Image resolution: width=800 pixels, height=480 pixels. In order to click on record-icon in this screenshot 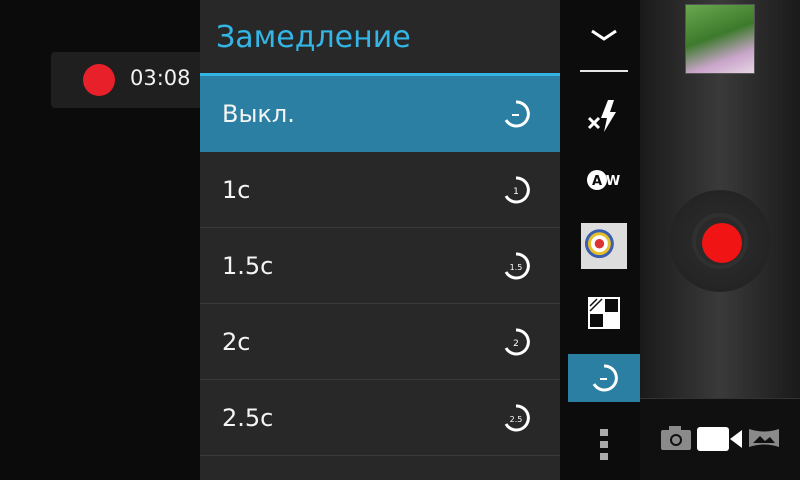, I will do `click(722, 243)`.